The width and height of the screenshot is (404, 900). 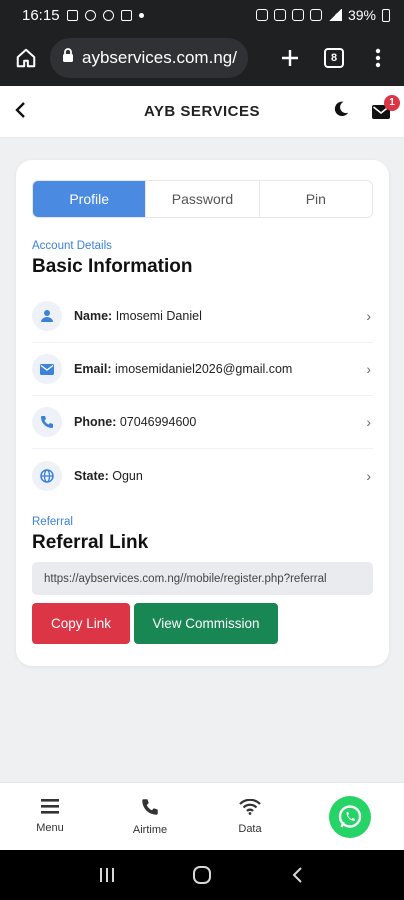 What do you see at coordinates (68, 58) in the screenshot?
I see `lock-icon` at bounding box center [68, 58].